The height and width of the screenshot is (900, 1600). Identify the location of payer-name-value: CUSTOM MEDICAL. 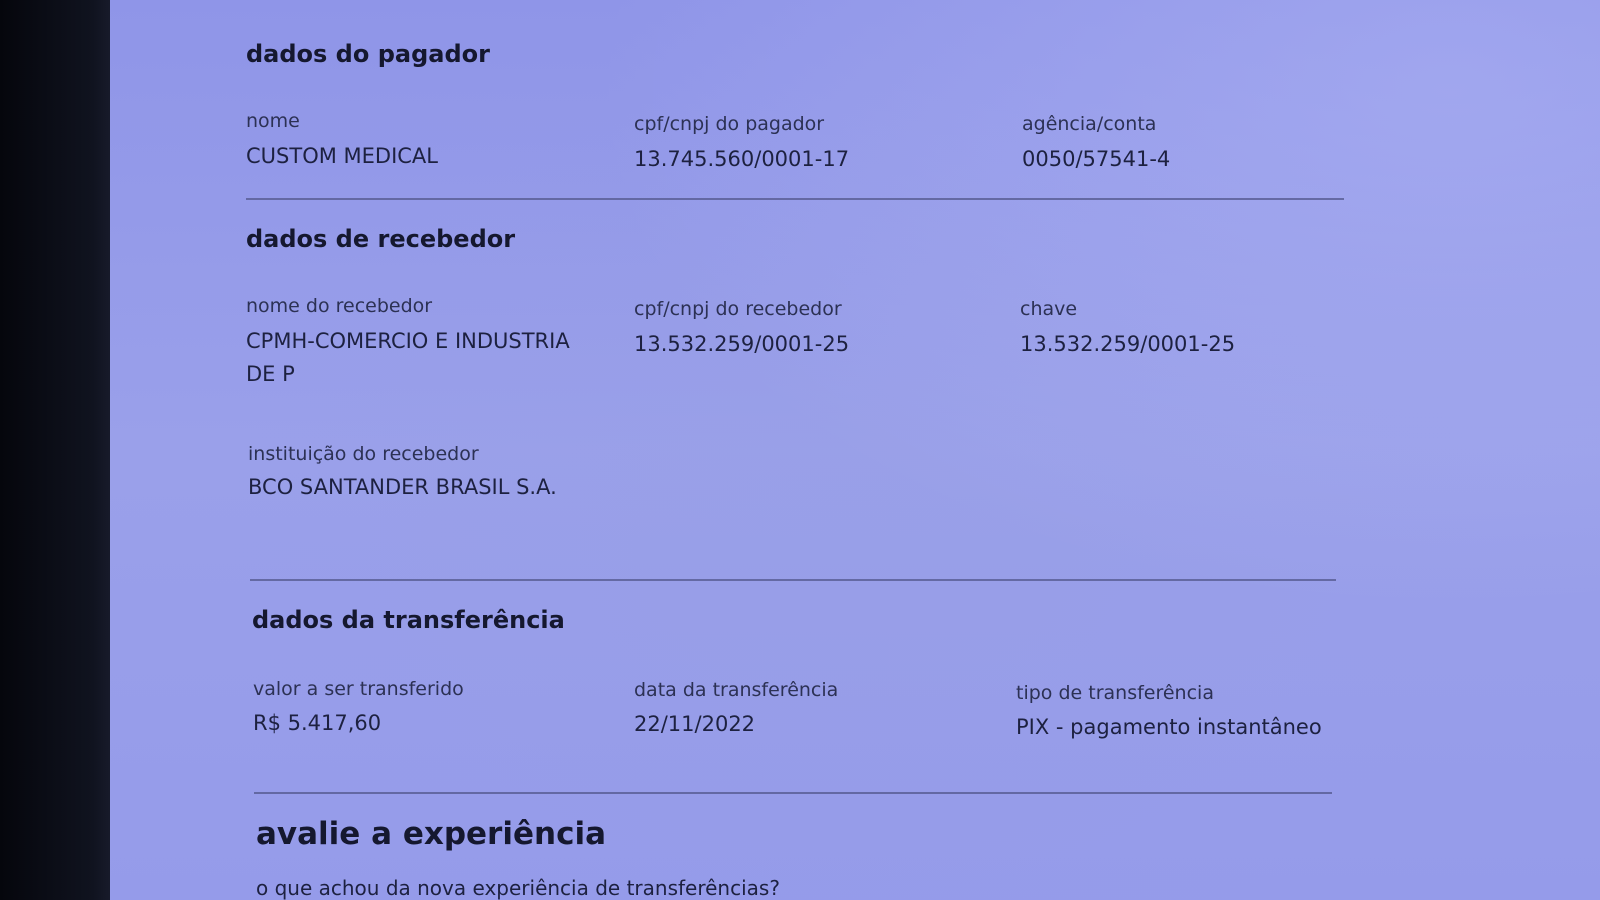
(342, 156).